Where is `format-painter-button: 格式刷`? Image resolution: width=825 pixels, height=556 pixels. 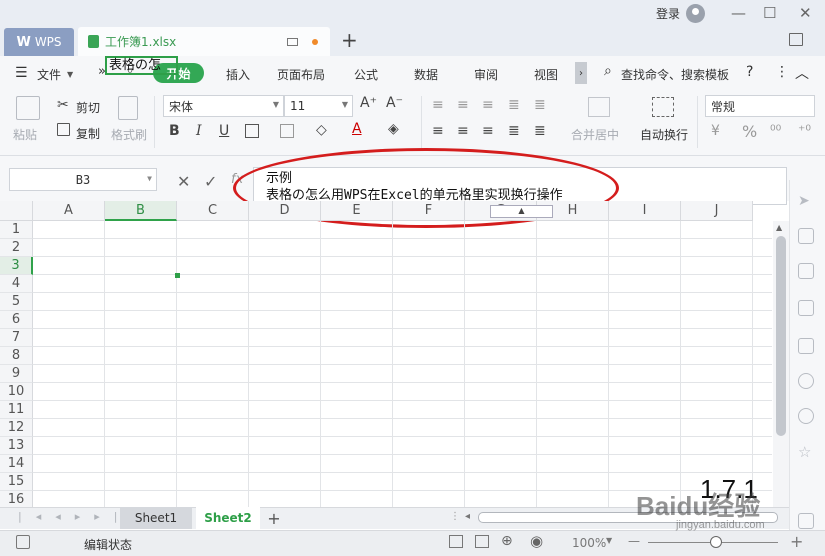
format-painter-button: 格式刷 is located at coordinates (129, 134).